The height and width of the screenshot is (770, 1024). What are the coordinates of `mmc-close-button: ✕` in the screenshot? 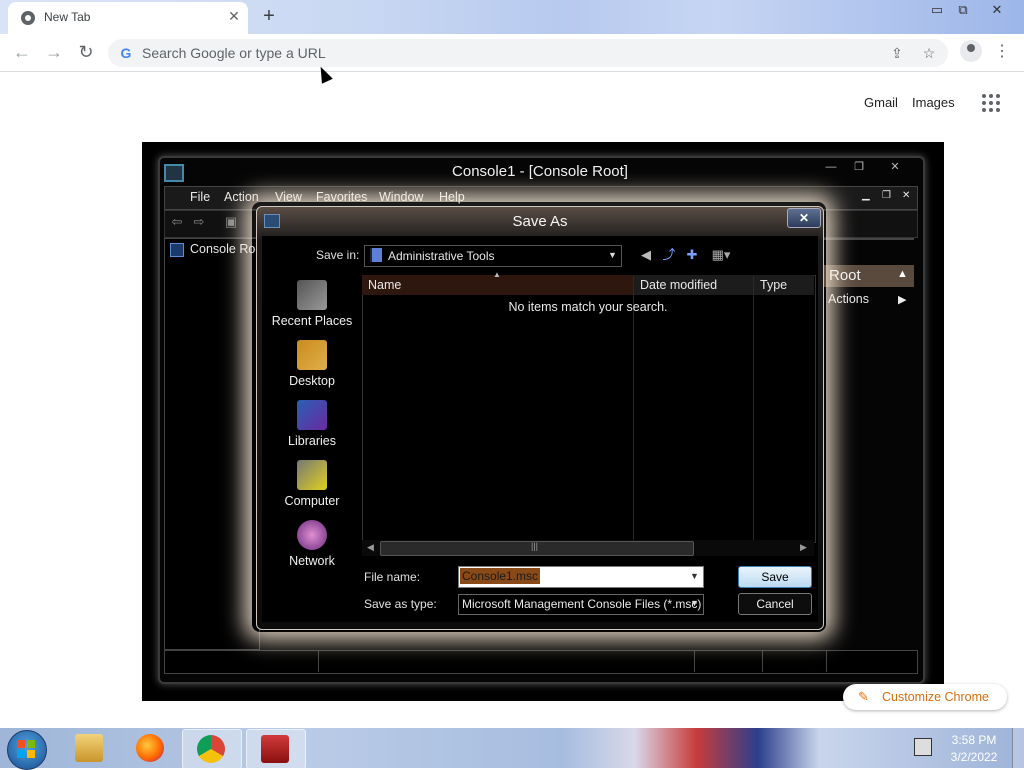 It's located at (895, 167).